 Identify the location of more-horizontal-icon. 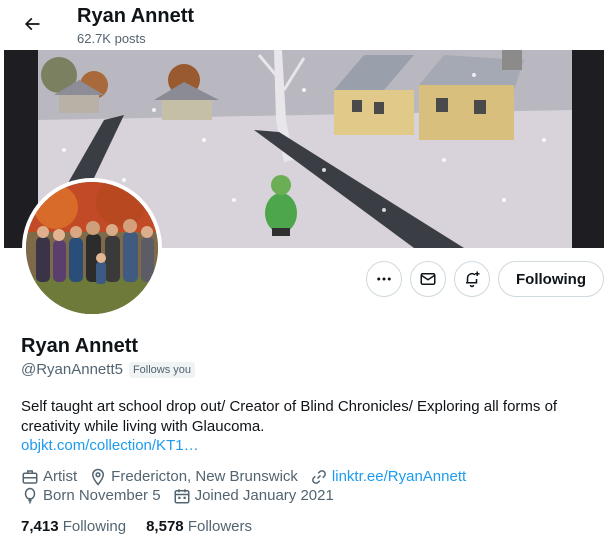
(384, 279).